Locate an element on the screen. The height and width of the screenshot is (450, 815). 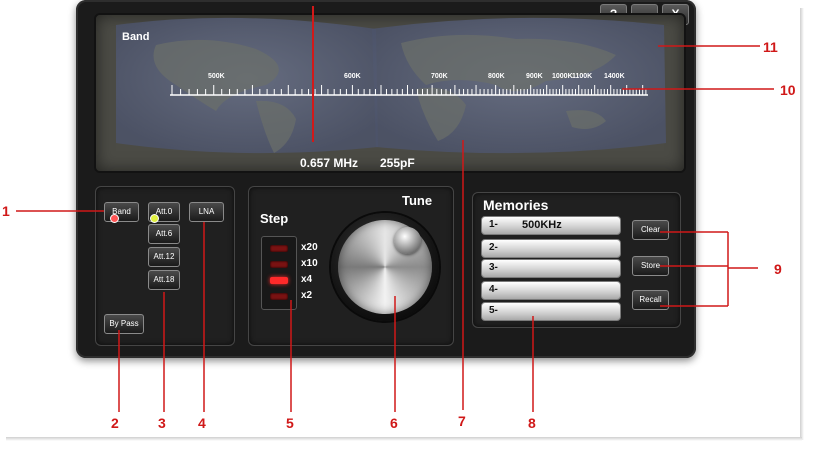
callout-4: 4 is located at coordinates (202, 423).